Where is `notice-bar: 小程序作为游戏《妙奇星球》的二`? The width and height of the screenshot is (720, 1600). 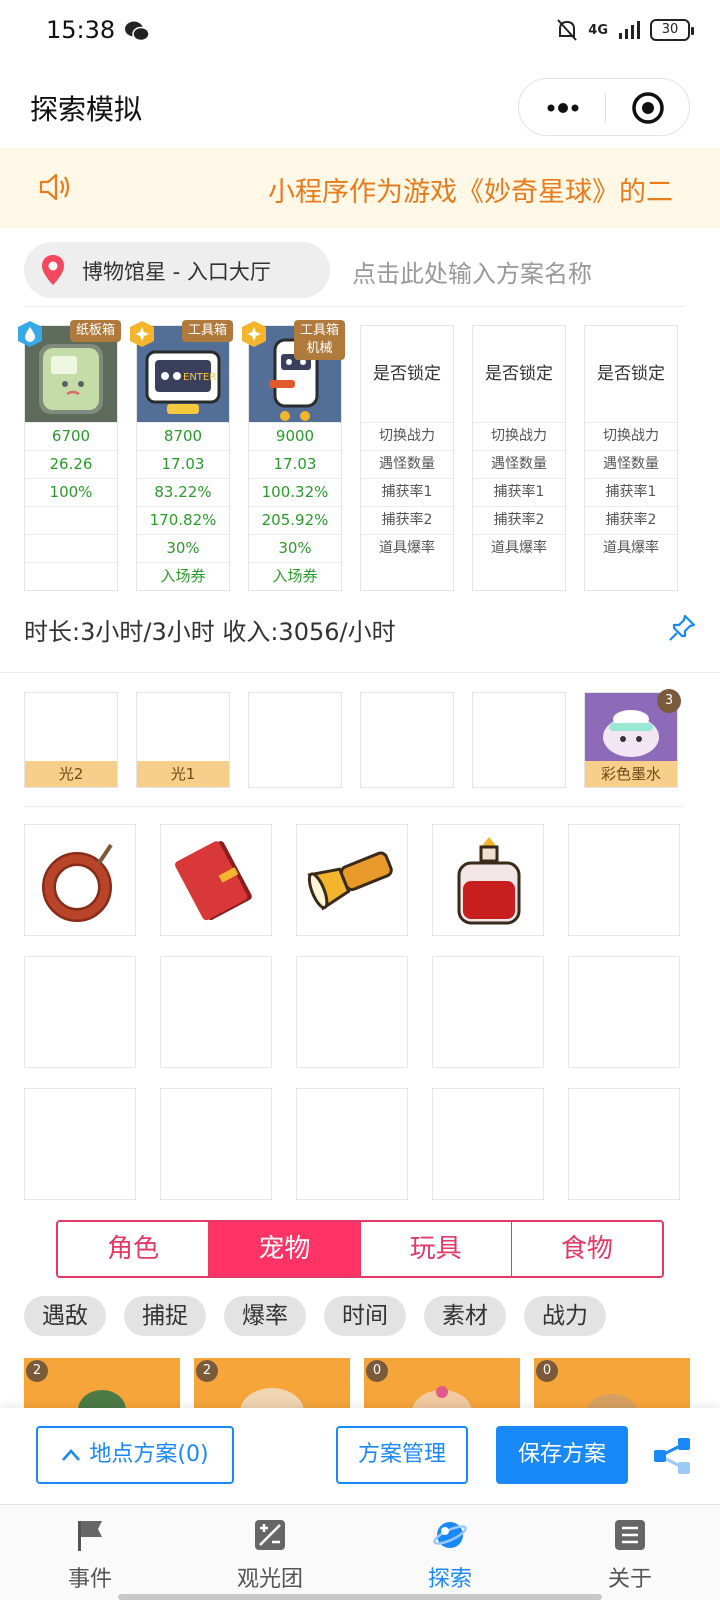
notice-bar: 小程序作为游戏《妙奇星球》的二 is located at coordinates (360, 188).